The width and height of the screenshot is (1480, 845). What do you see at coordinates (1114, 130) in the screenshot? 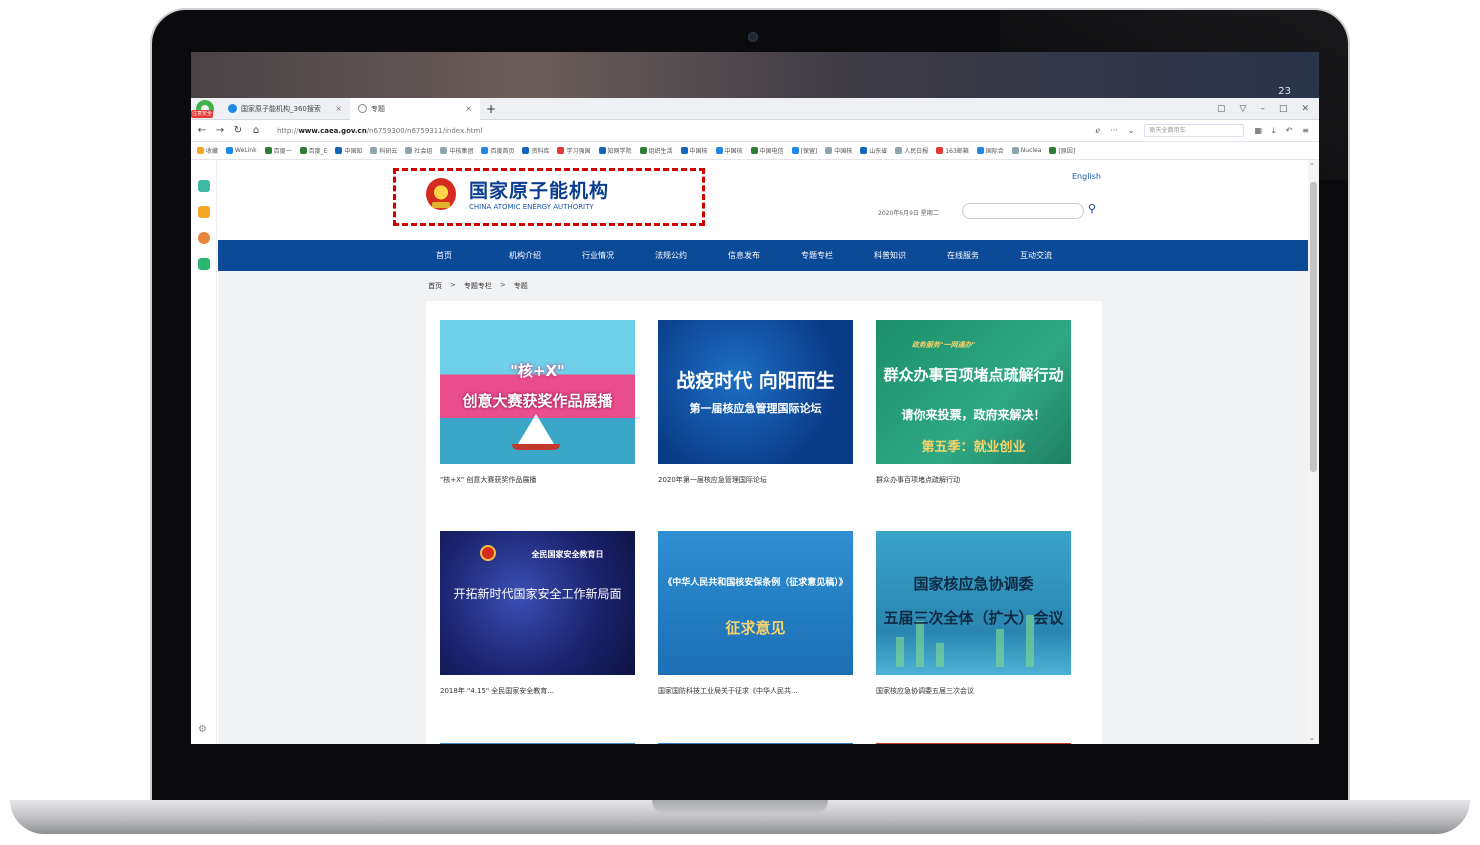
I see `more-icon: ···` at bounding box center [1114, 130].